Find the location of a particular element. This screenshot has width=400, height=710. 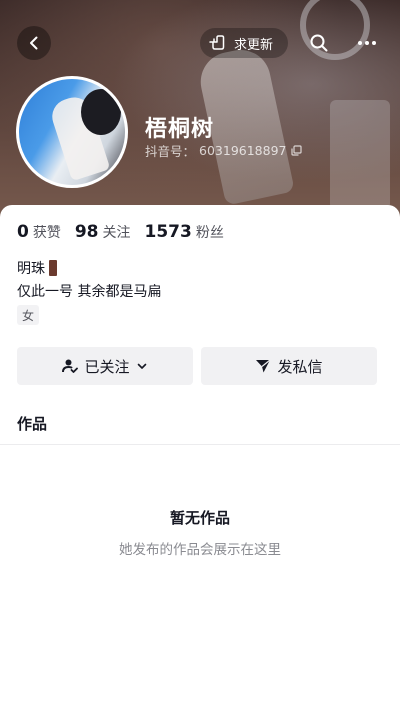

stat-following: 98 关注 is located at coordinates (103, 232).